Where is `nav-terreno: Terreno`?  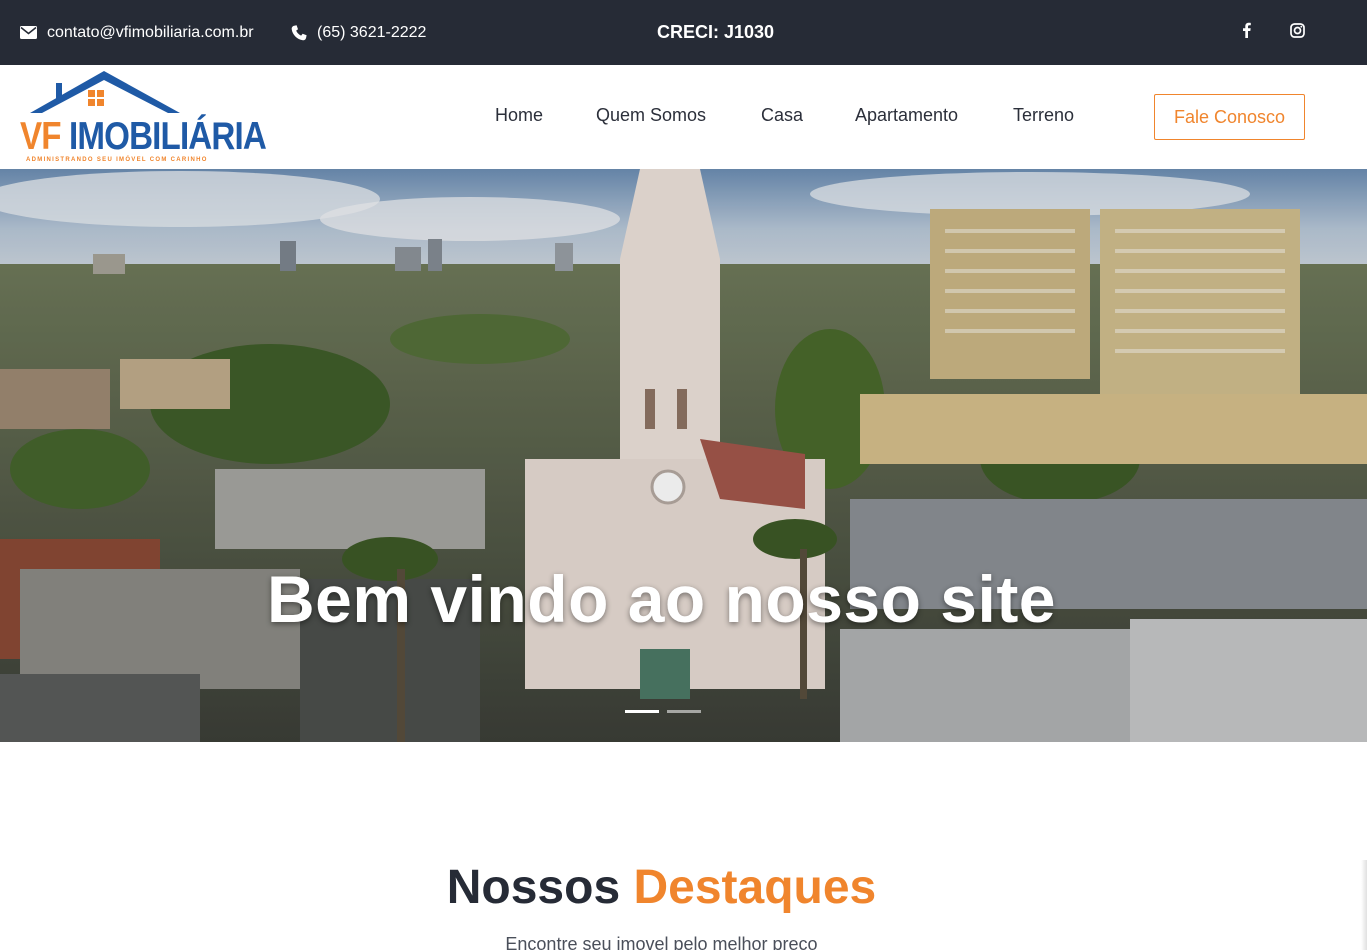 nav-terreno: Terreno is located at coordinates (1043, 115).